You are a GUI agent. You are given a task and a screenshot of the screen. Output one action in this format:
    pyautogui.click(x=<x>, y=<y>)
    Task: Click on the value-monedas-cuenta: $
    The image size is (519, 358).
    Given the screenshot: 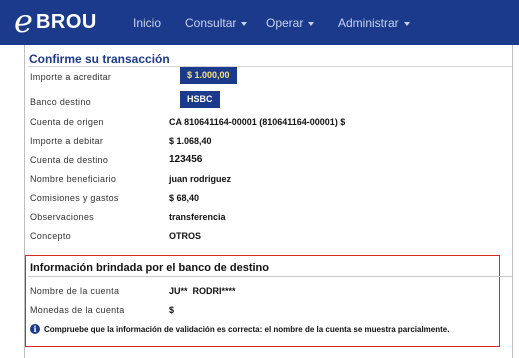 What is the action you would take?
    pyautogui.click(x=172, y=310)
    